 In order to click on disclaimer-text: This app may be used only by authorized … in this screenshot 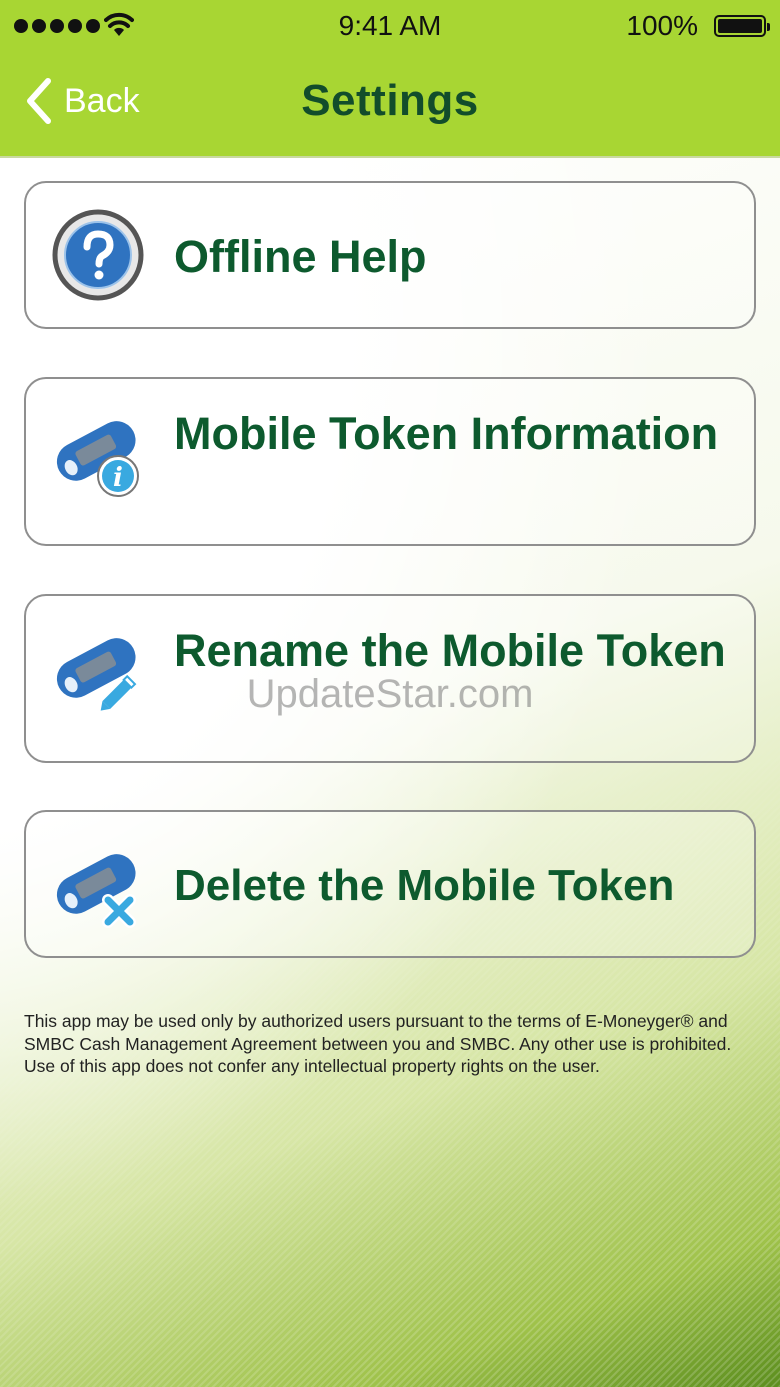, I will do `click(378, 1043)`.